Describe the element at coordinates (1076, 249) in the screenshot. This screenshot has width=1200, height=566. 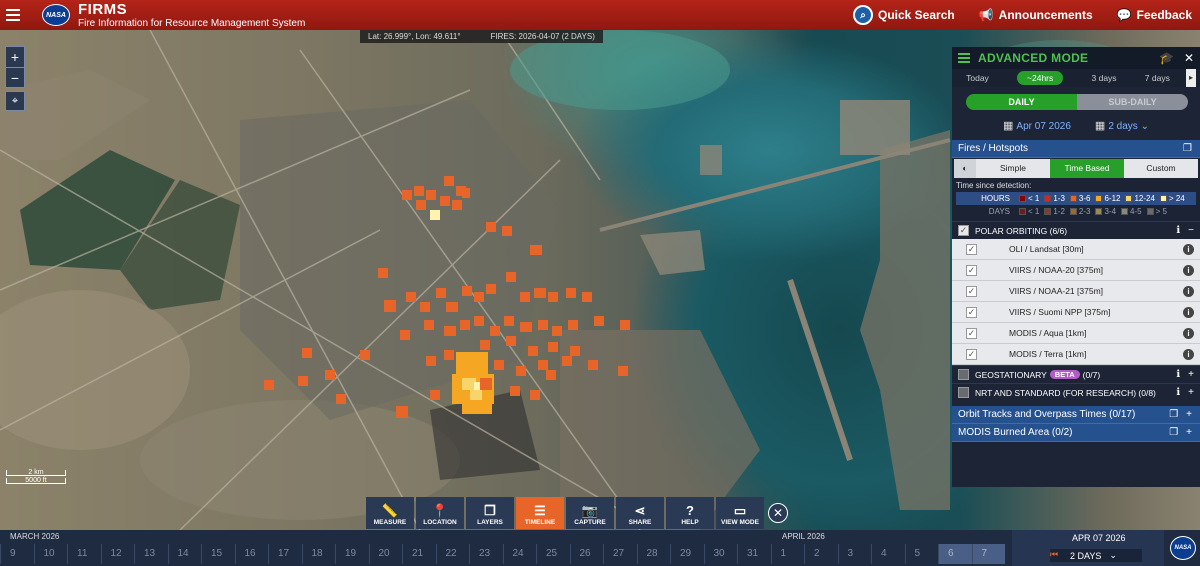
I see `layer-row: ✓ OLI / Landsat [30m] i` at that location.